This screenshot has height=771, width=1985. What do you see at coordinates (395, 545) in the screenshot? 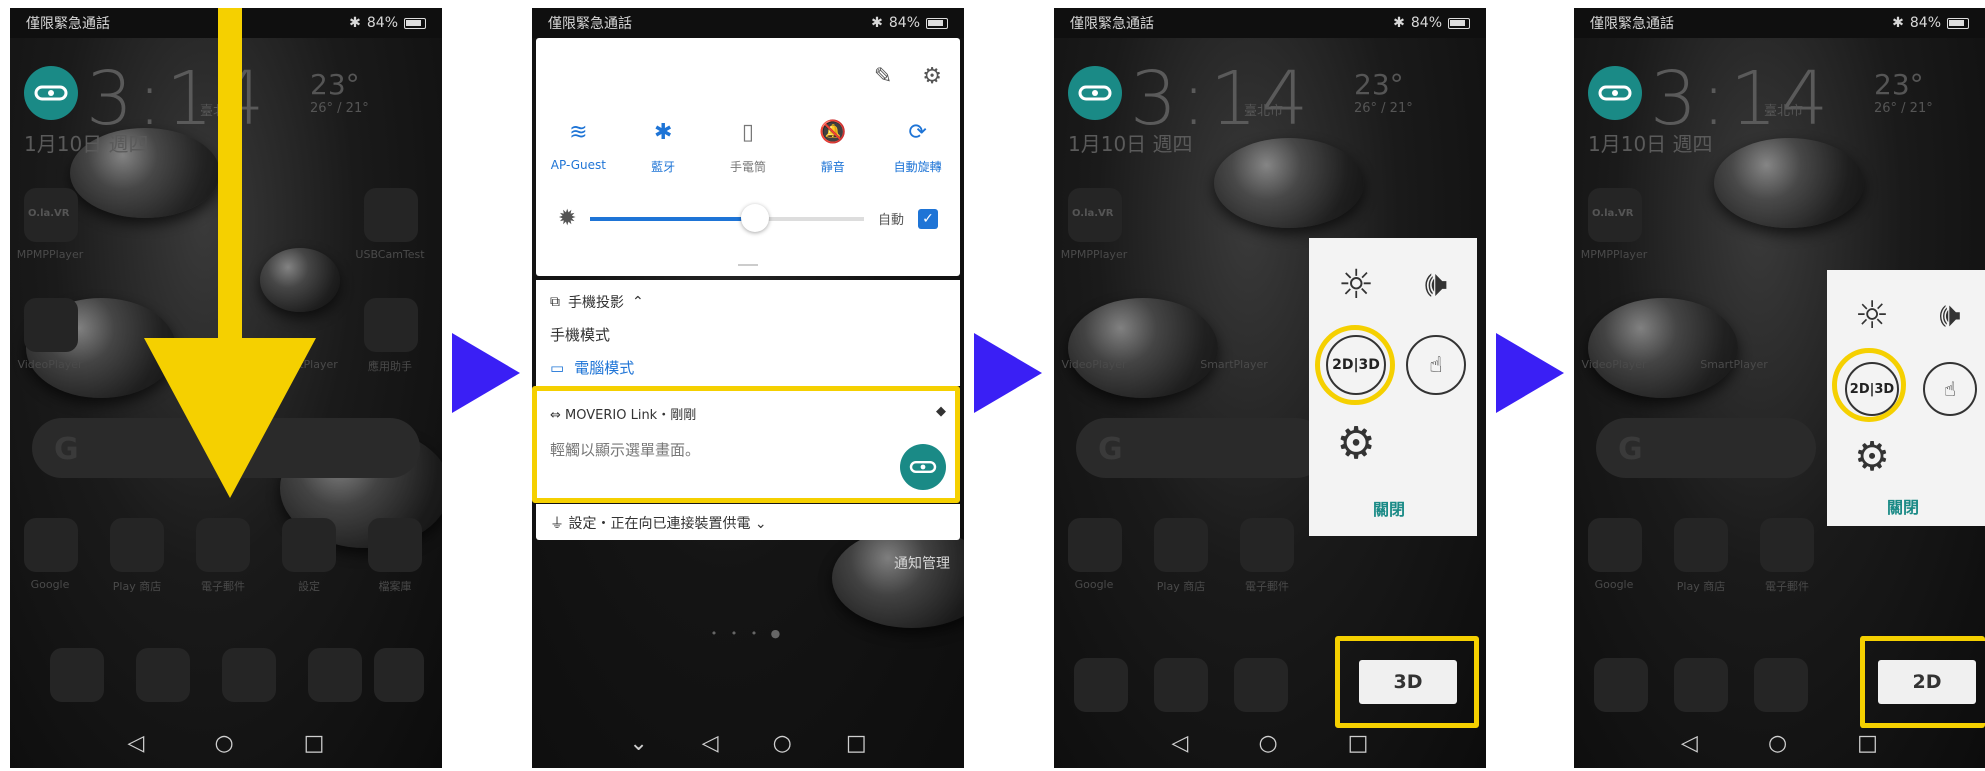
I see `app-icon-gallery` at bounding box center [395, 545].